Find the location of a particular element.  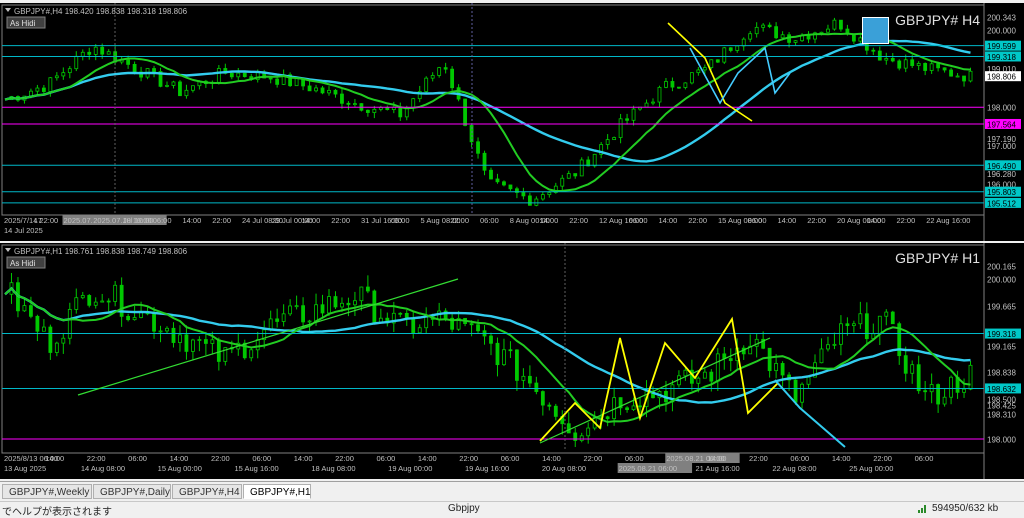

time-label: 15 Aug 00:00 is located at coordinates (180, 468).